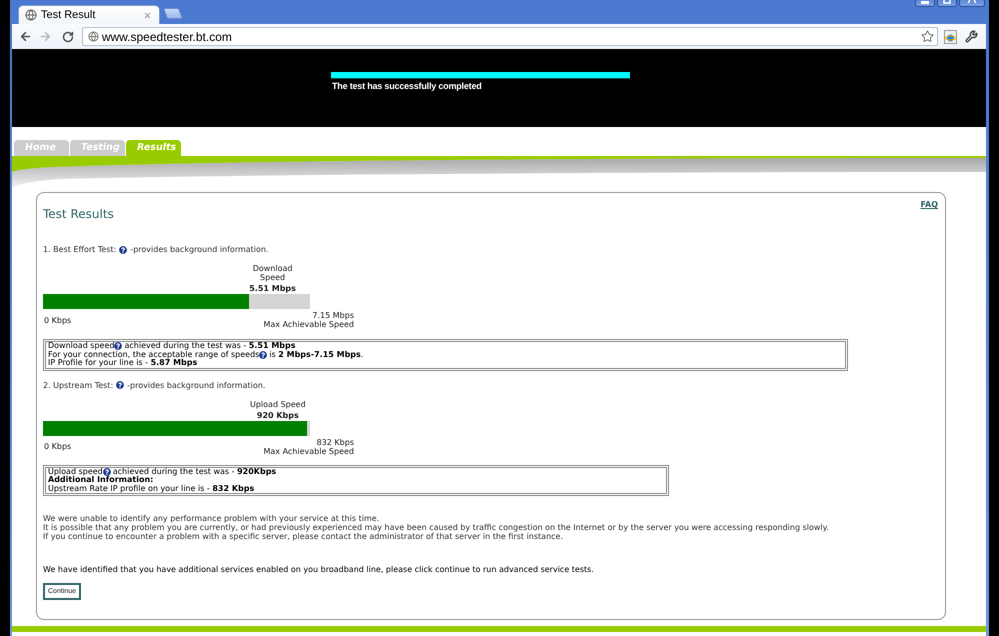 The width and height of the screenshot is (999, 636). I want to click on info-text: For your connection, the acceptable range of speeds, so click(154, 354).